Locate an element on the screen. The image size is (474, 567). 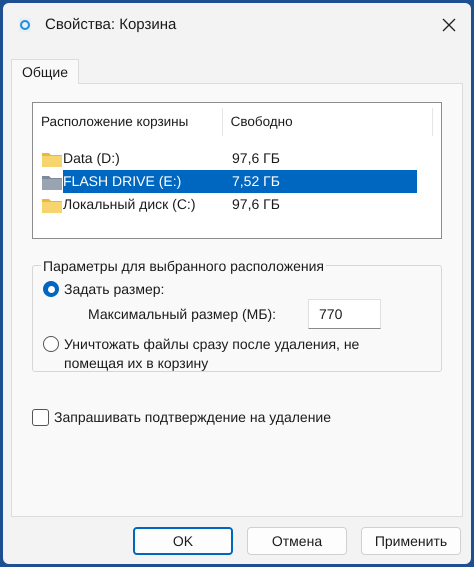
list-row: Локальный диск (C:) 97,6 ГБ is located at coordinates (240, 204).